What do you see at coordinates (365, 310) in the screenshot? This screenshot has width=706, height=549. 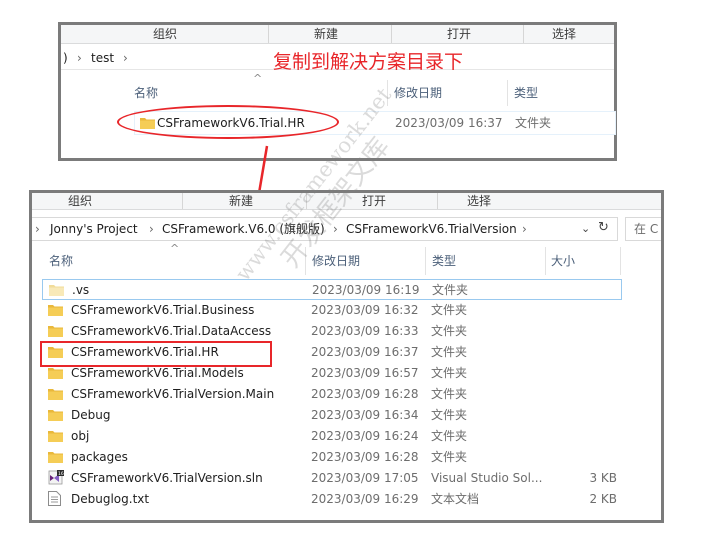 I see `file-modified: 2023/03/09 16:32` at bounding box center [365, 310].